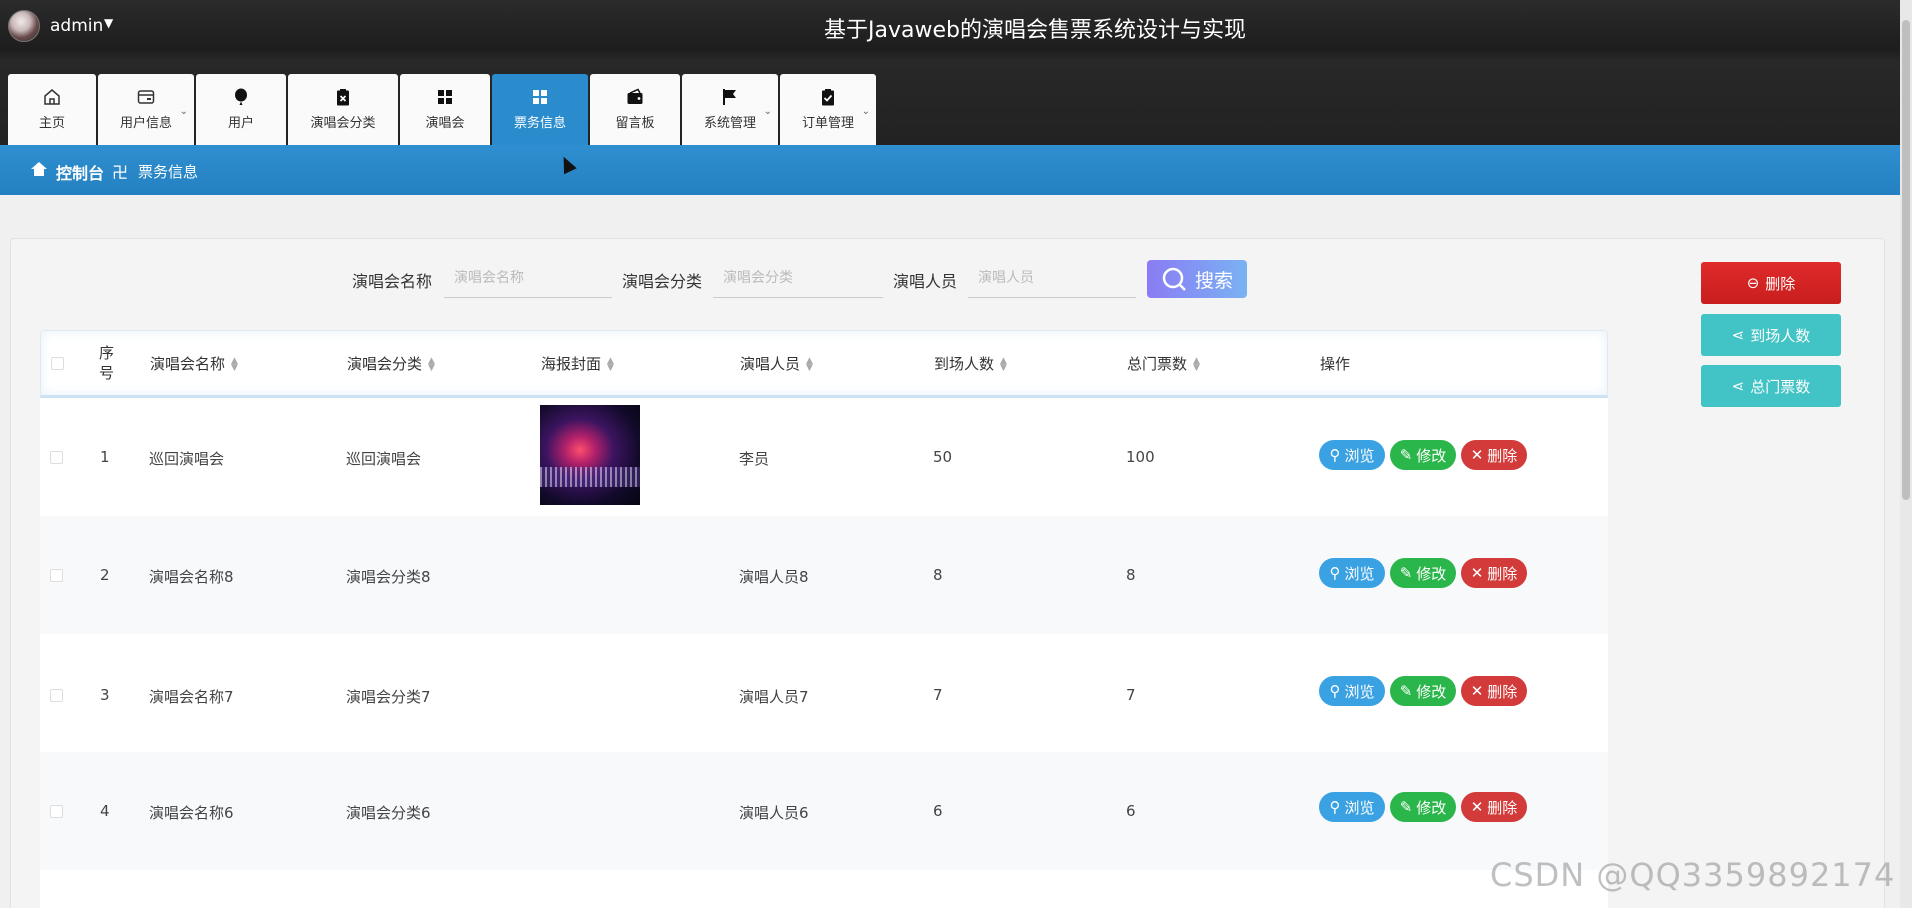 The image size is (1912, 908). I want to click on grid-icon, so click(540, 97).